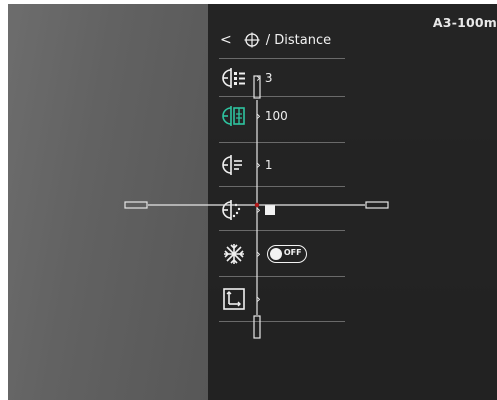  I want to click on zeroing-axis-icon, so click(234, 299).